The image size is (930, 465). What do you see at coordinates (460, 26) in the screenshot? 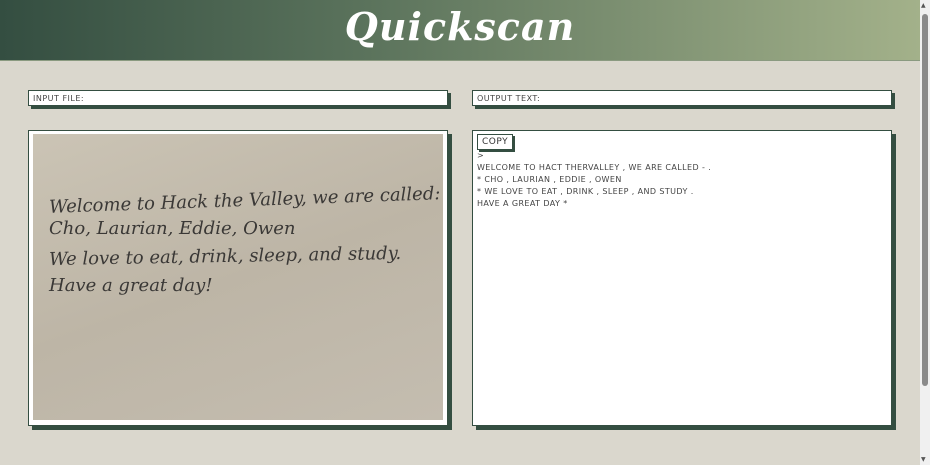
I see `app-logo: Quickscan` at bounding box center [460, 26].